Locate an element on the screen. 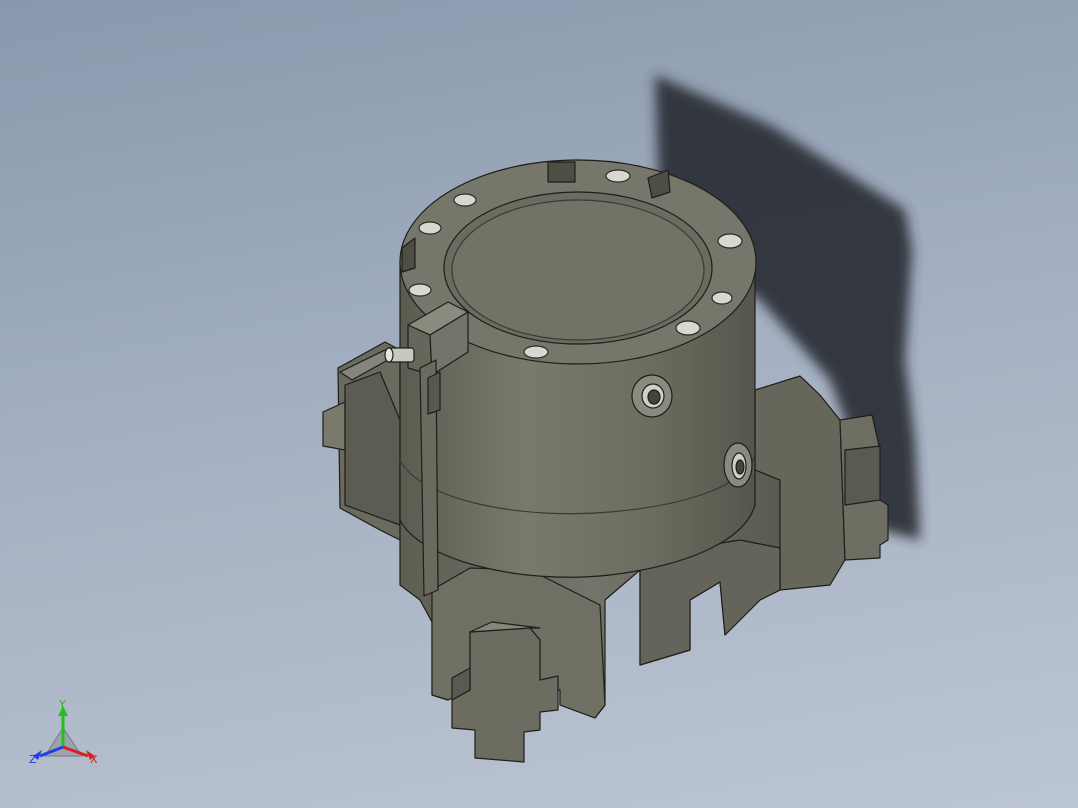  side-port-upper is located at coordinates (652, 396).